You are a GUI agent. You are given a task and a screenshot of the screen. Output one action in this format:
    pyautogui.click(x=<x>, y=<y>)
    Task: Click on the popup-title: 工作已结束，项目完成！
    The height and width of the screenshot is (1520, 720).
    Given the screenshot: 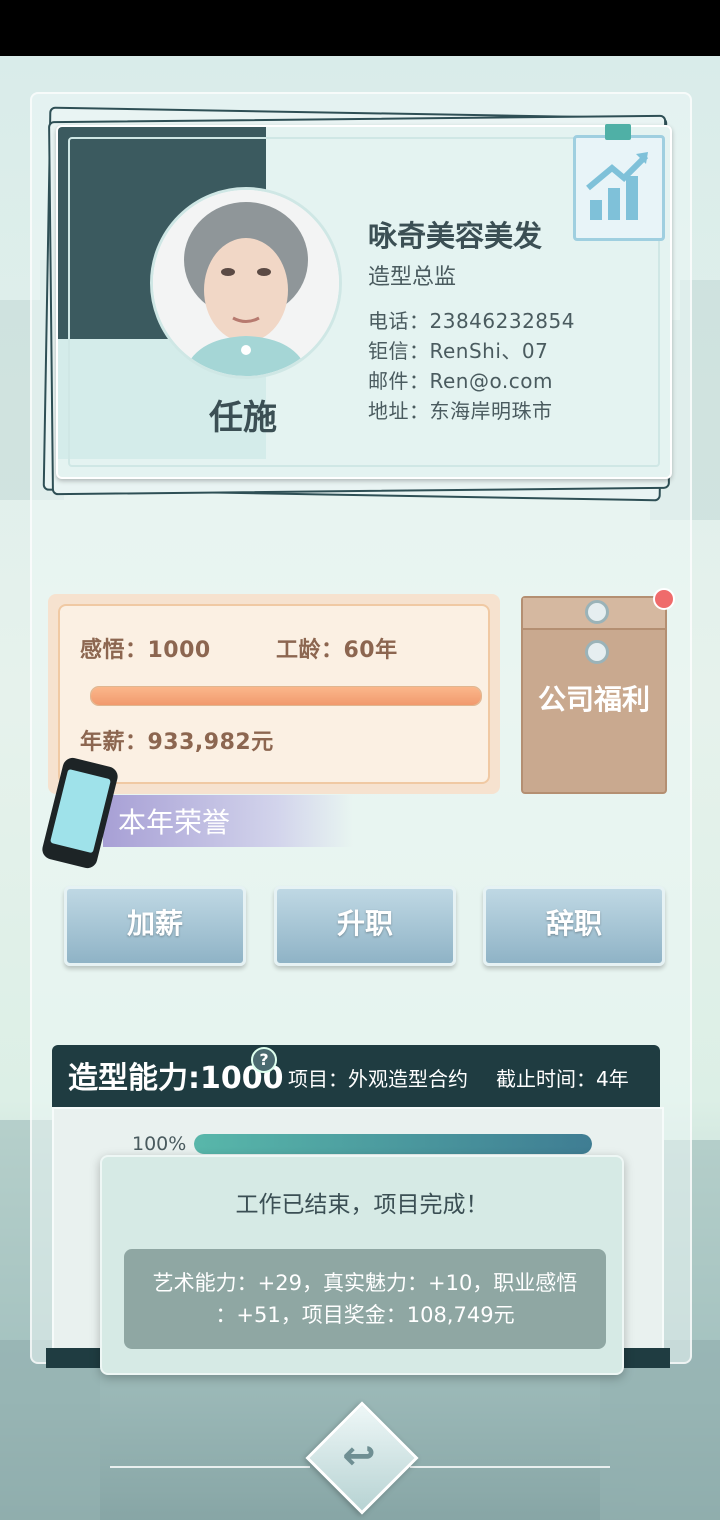 What is the action you would take?
    pyautogui.click(x=362, y=1205)
    